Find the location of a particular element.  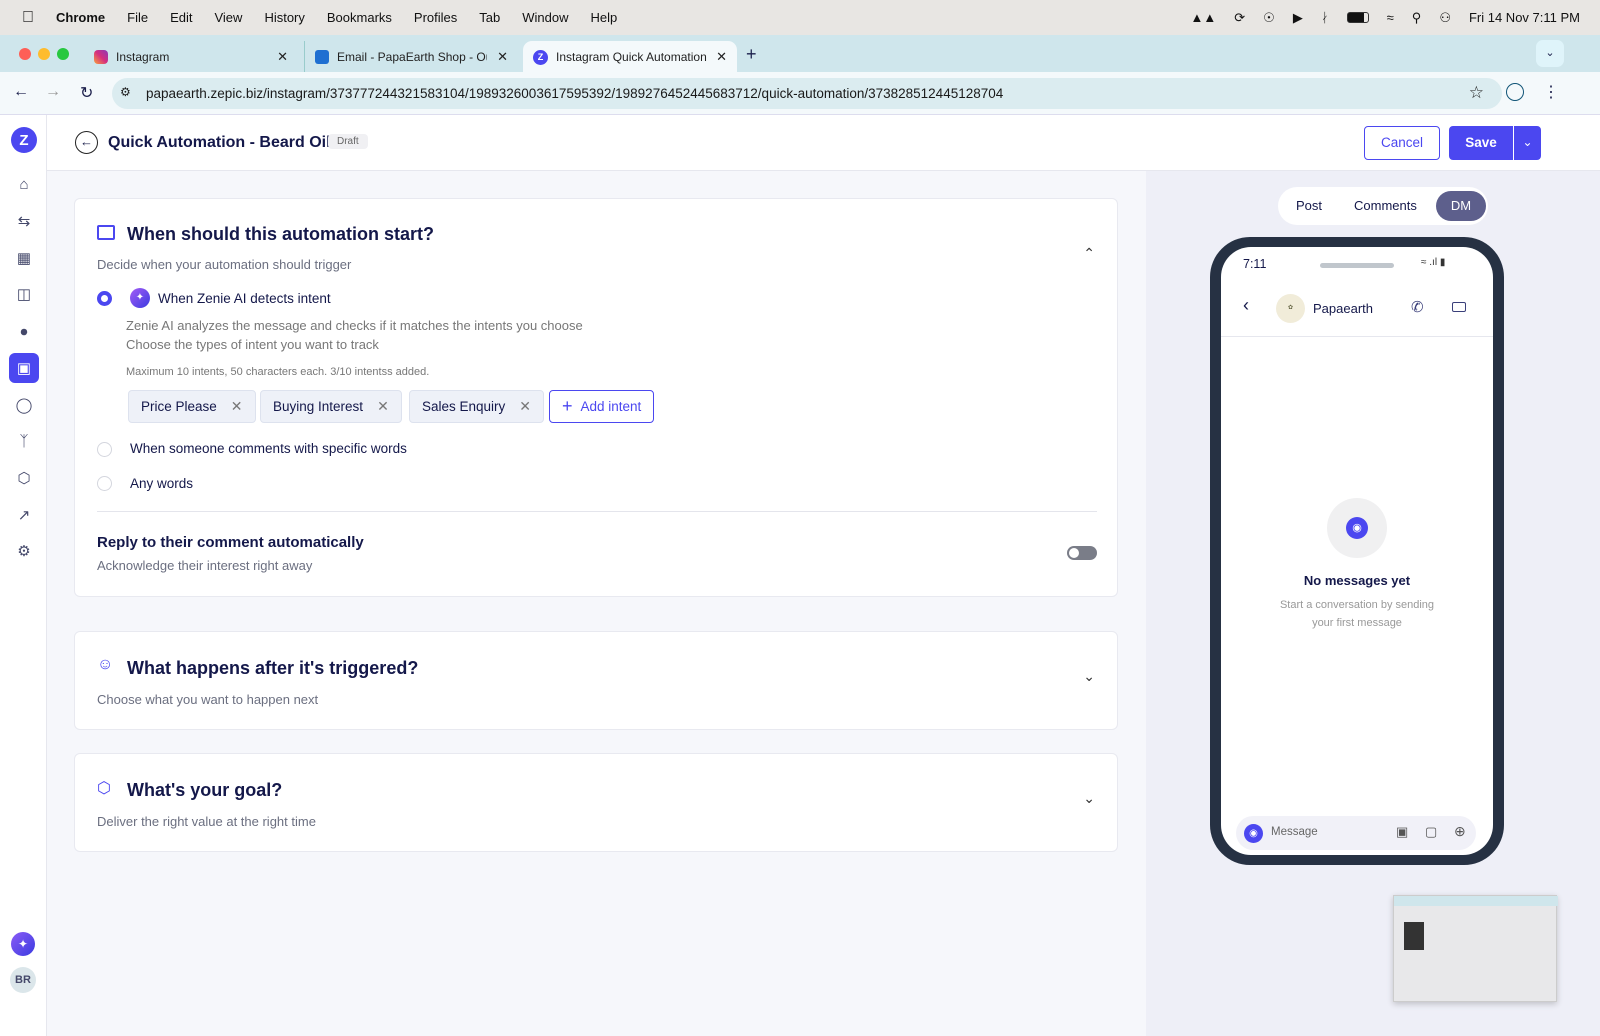

zepic-logo: Z is located at coordinates (24, 140).